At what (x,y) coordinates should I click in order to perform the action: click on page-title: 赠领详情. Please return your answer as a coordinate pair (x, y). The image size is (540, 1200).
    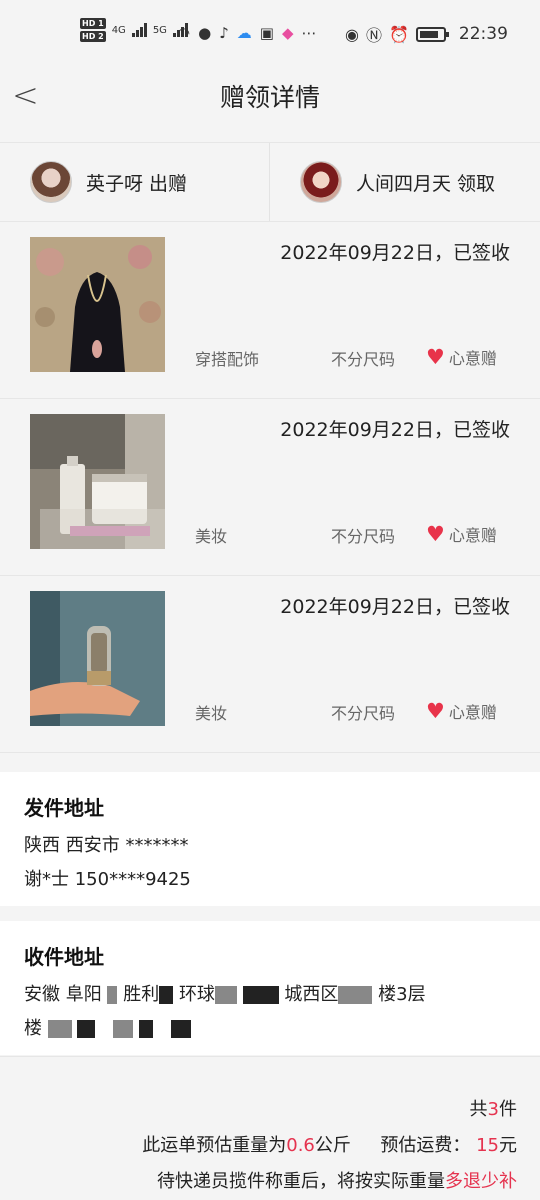
    Looking at the image, I should click on (269, 97).